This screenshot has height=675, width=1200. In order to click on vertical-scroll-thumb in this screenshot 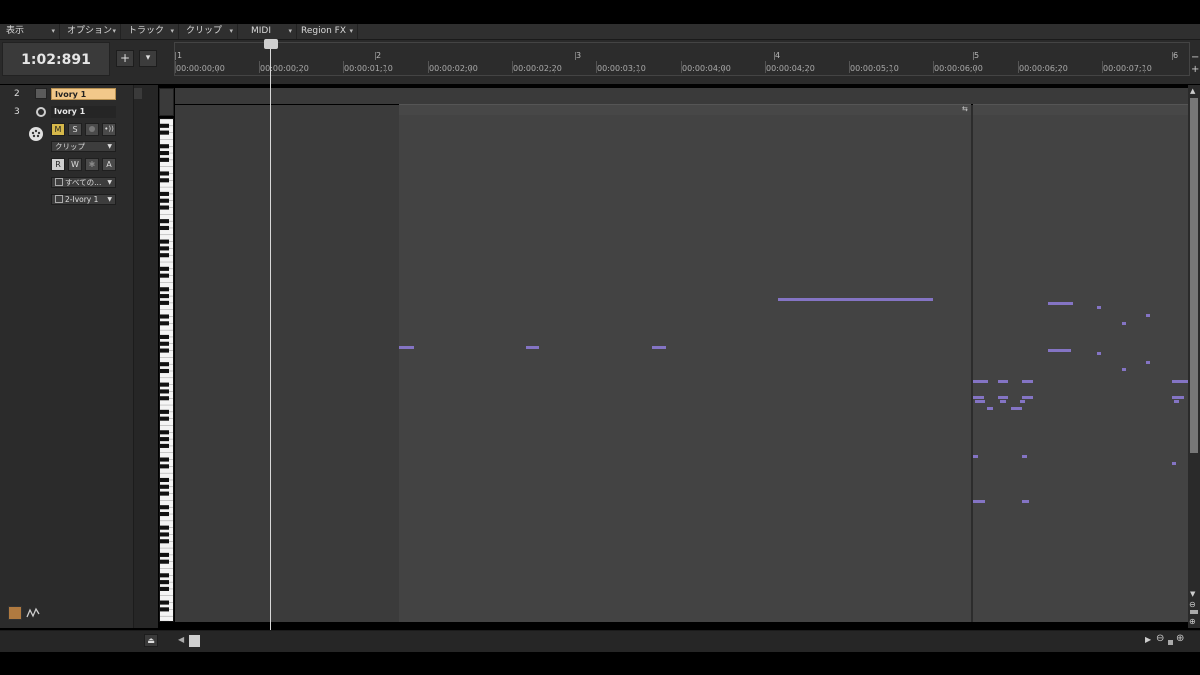, I will do `click(1194, 275)`.